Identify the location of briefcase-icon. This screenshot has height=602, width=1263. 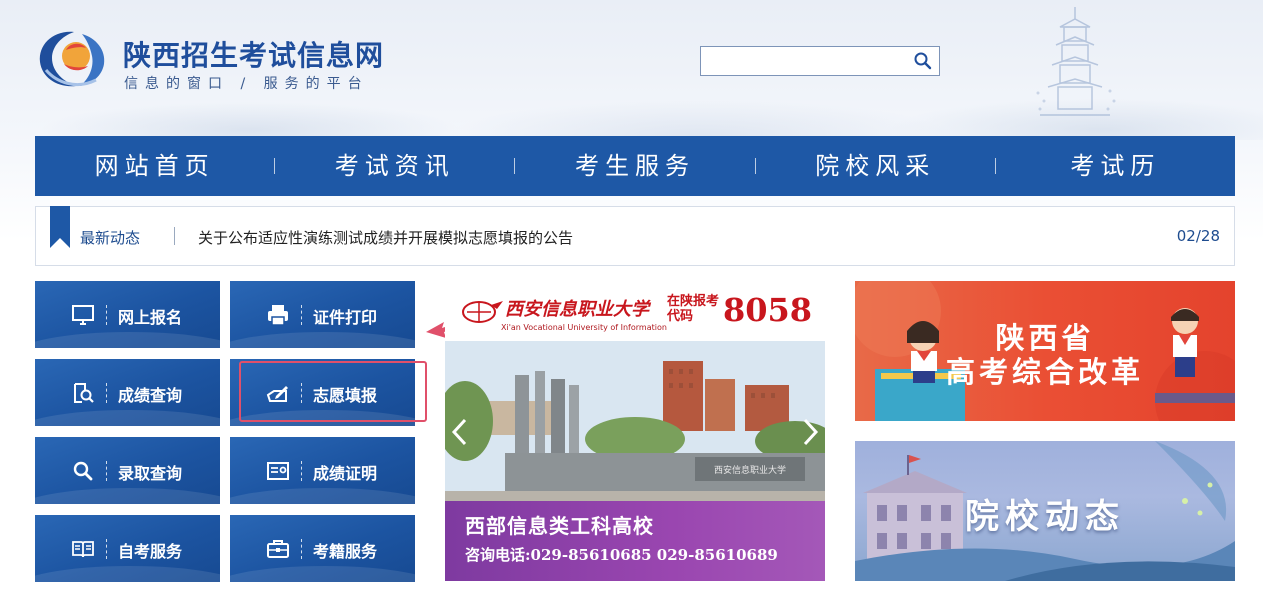
(278, 549).